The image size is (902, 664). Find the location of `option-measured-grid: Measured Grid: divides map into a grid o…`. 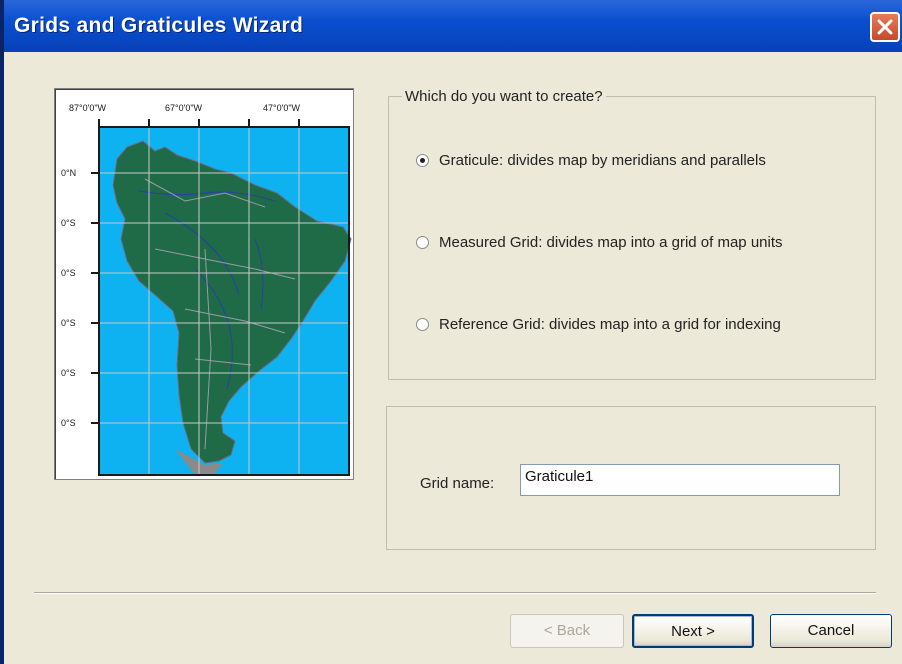

option-measured-grid: Measured Grid: divides map into a grid o… is located at coordinates (599, 242).